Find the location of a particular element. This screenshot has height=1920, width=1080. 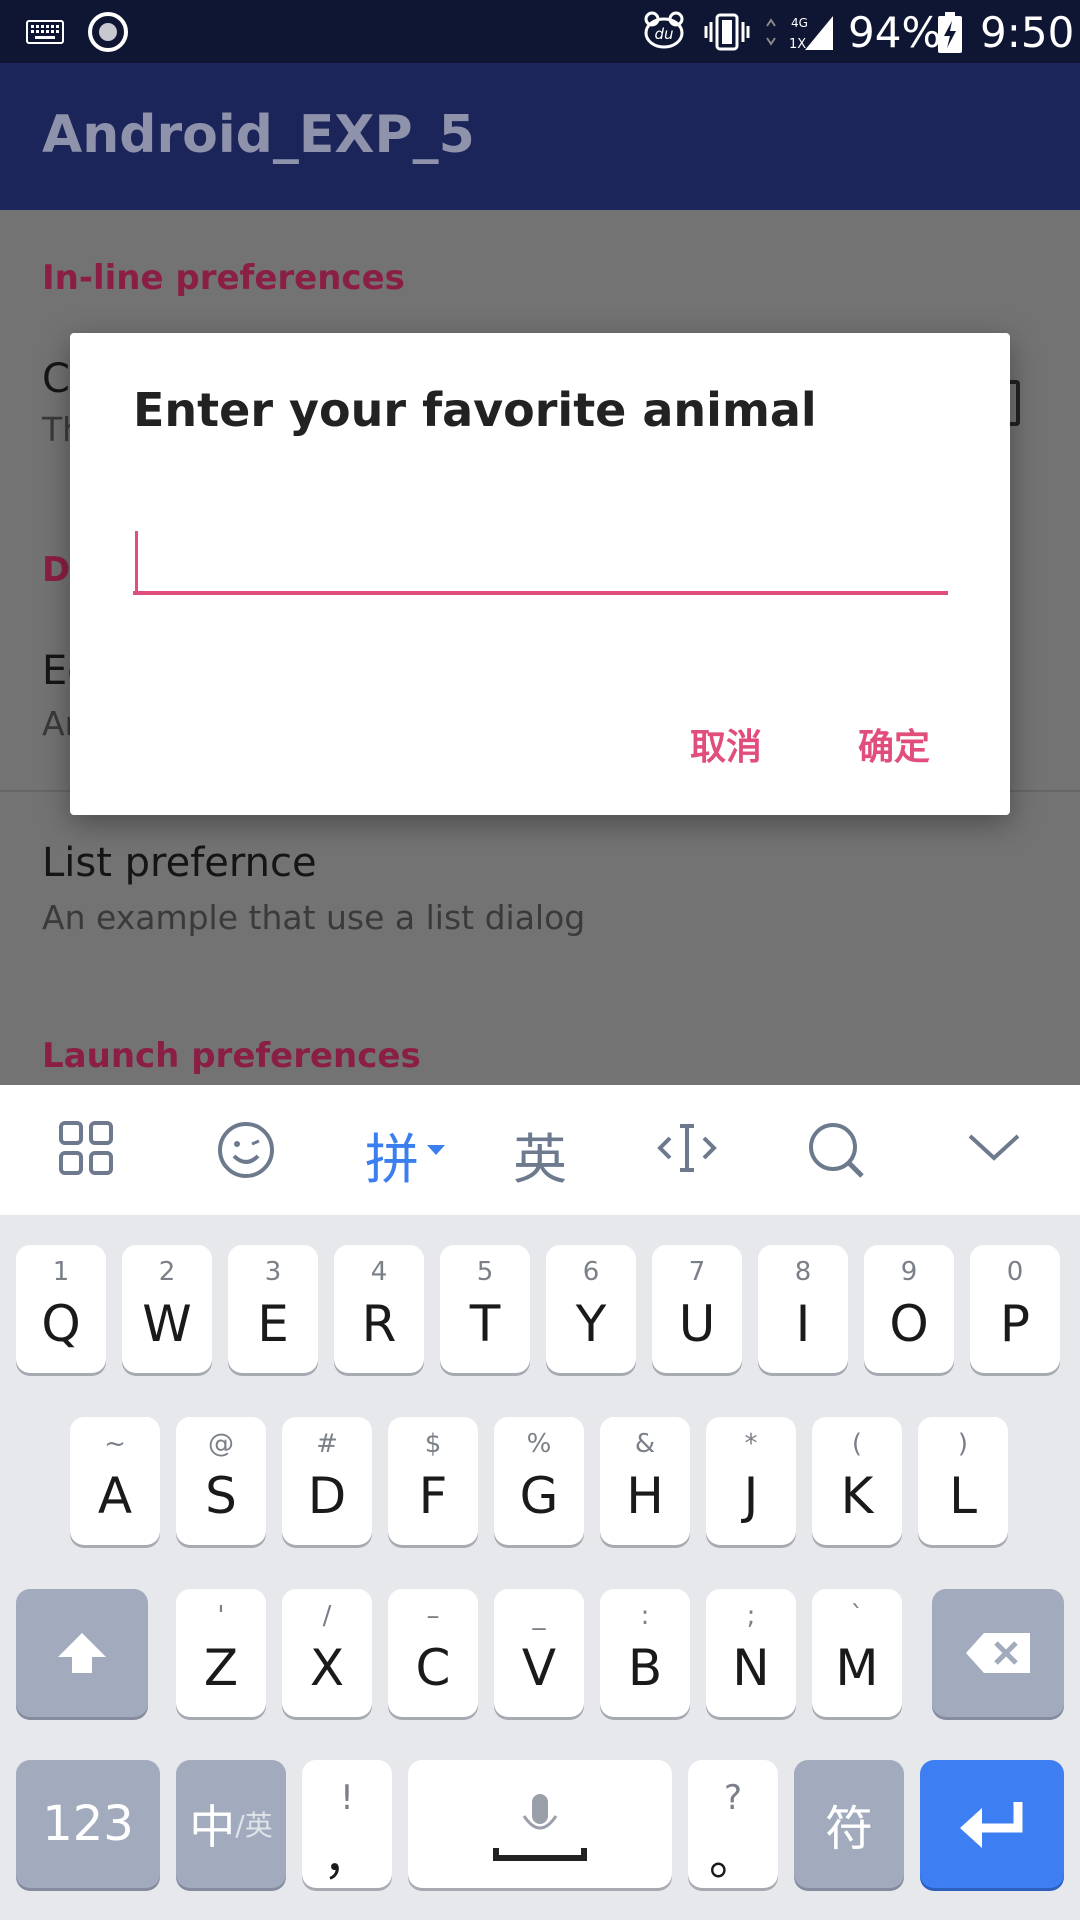

key-m: ` M is located at coordinates (857, 1653).